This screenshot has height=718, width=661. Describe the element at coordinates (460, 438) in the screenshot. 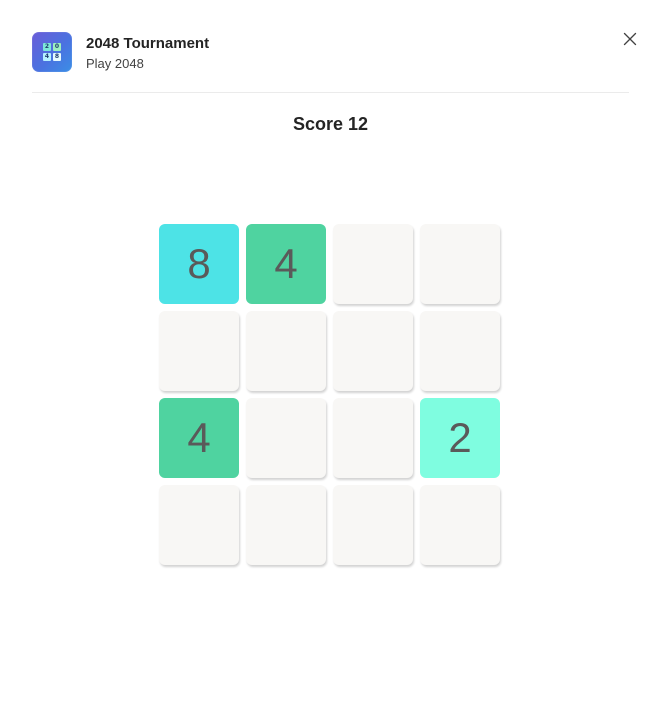

I see `tile-2: 2` at that location.